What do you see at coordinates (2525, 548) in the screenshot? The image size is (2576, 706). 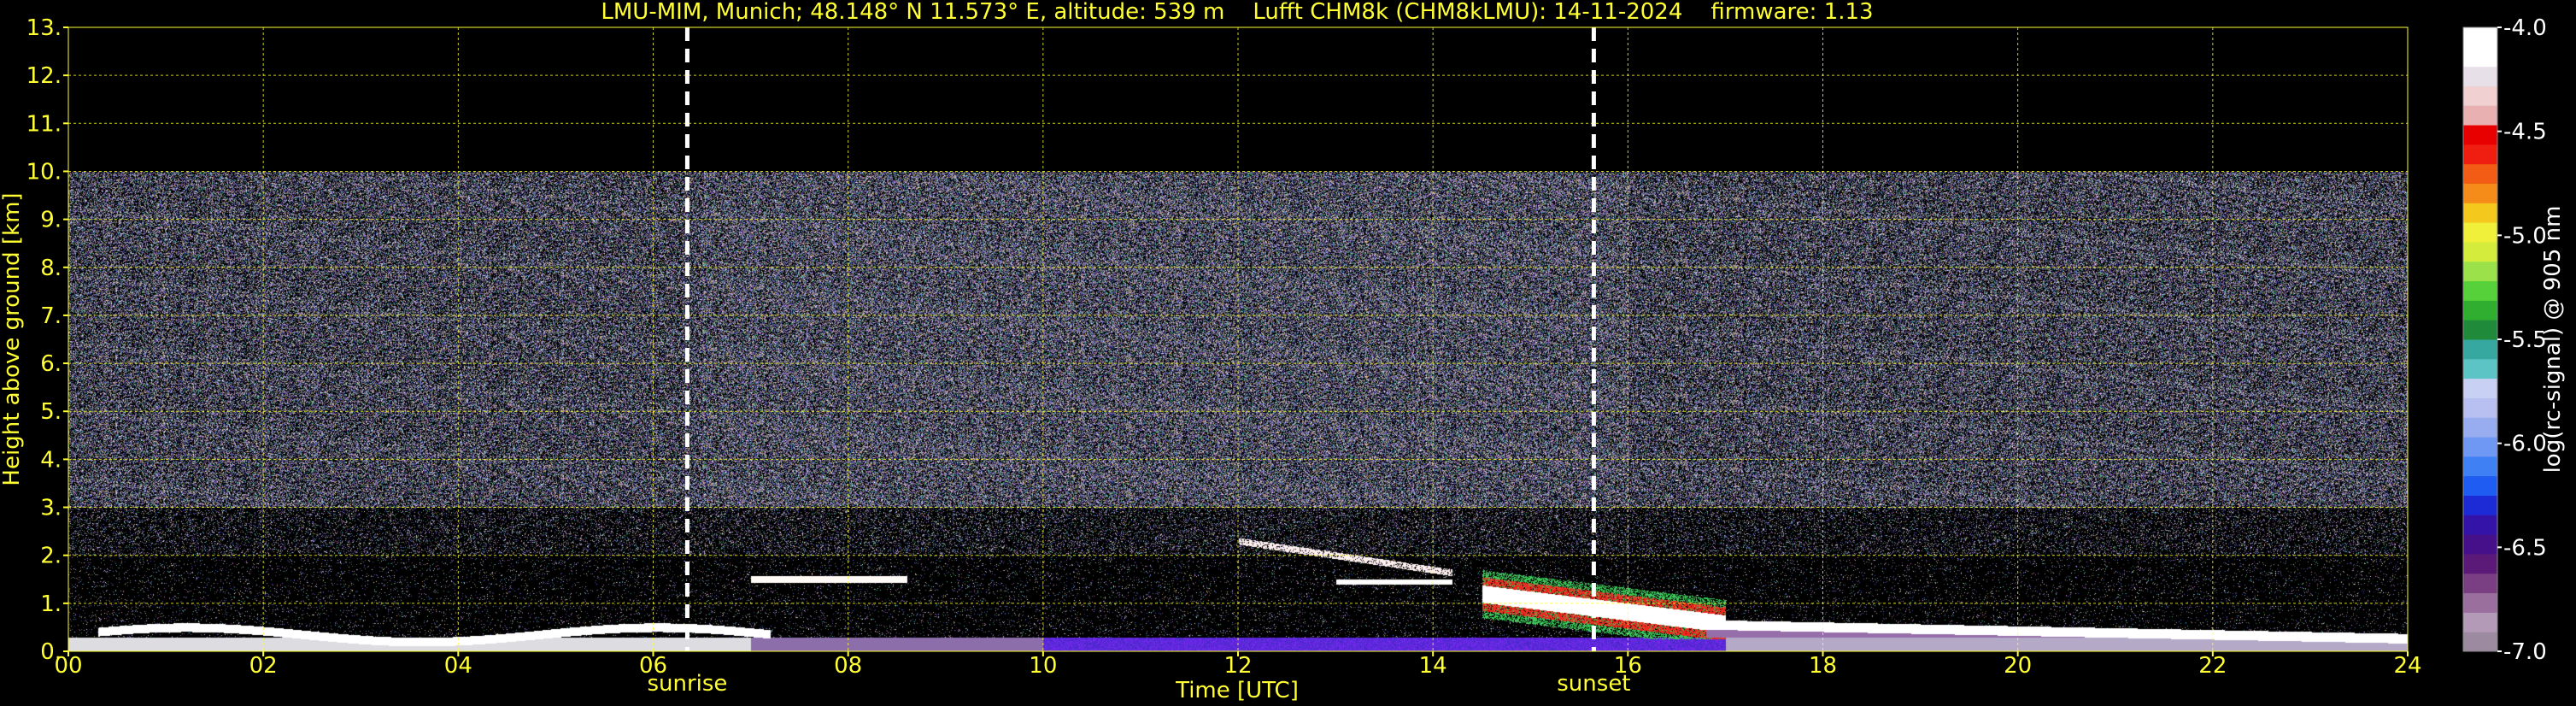 I see `colorbar-tick-label: -6.5` at bounding box center [2525, 548].